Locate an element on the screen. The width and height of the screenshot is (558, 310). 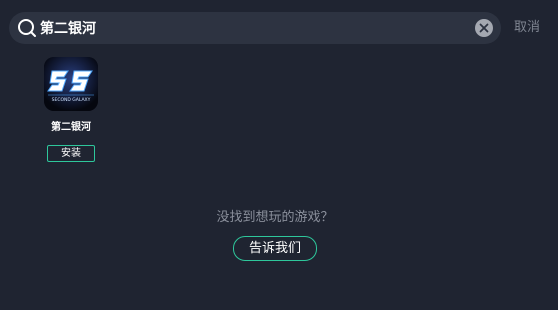
search-bar is located at coordinates (255, 28).